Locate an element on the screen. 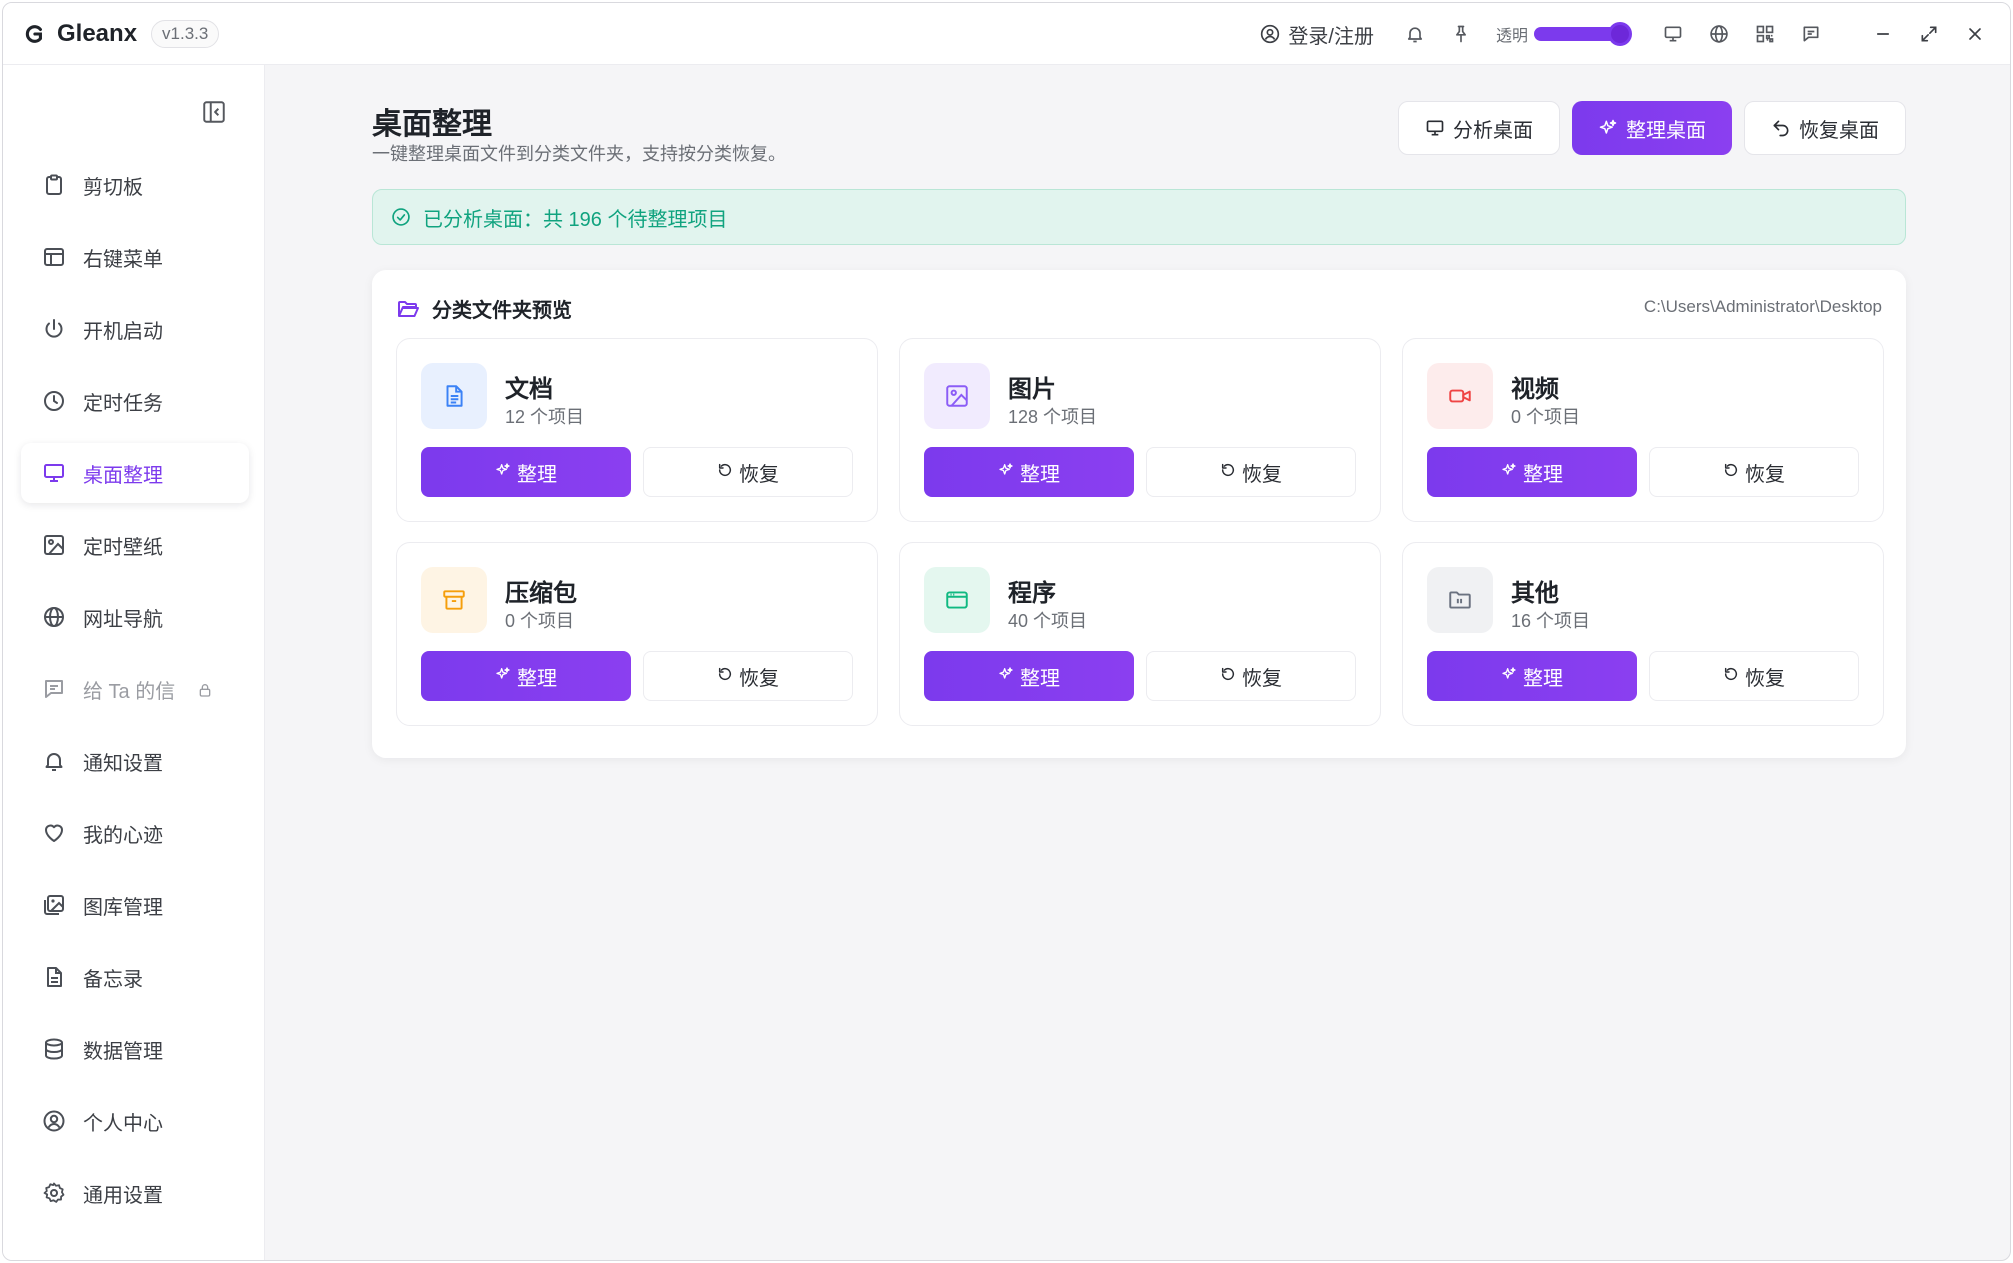 The height and width of the screenshot is (1263, 2013). card-header: 分类文件夹预览 is located at coordinates (484, 308).